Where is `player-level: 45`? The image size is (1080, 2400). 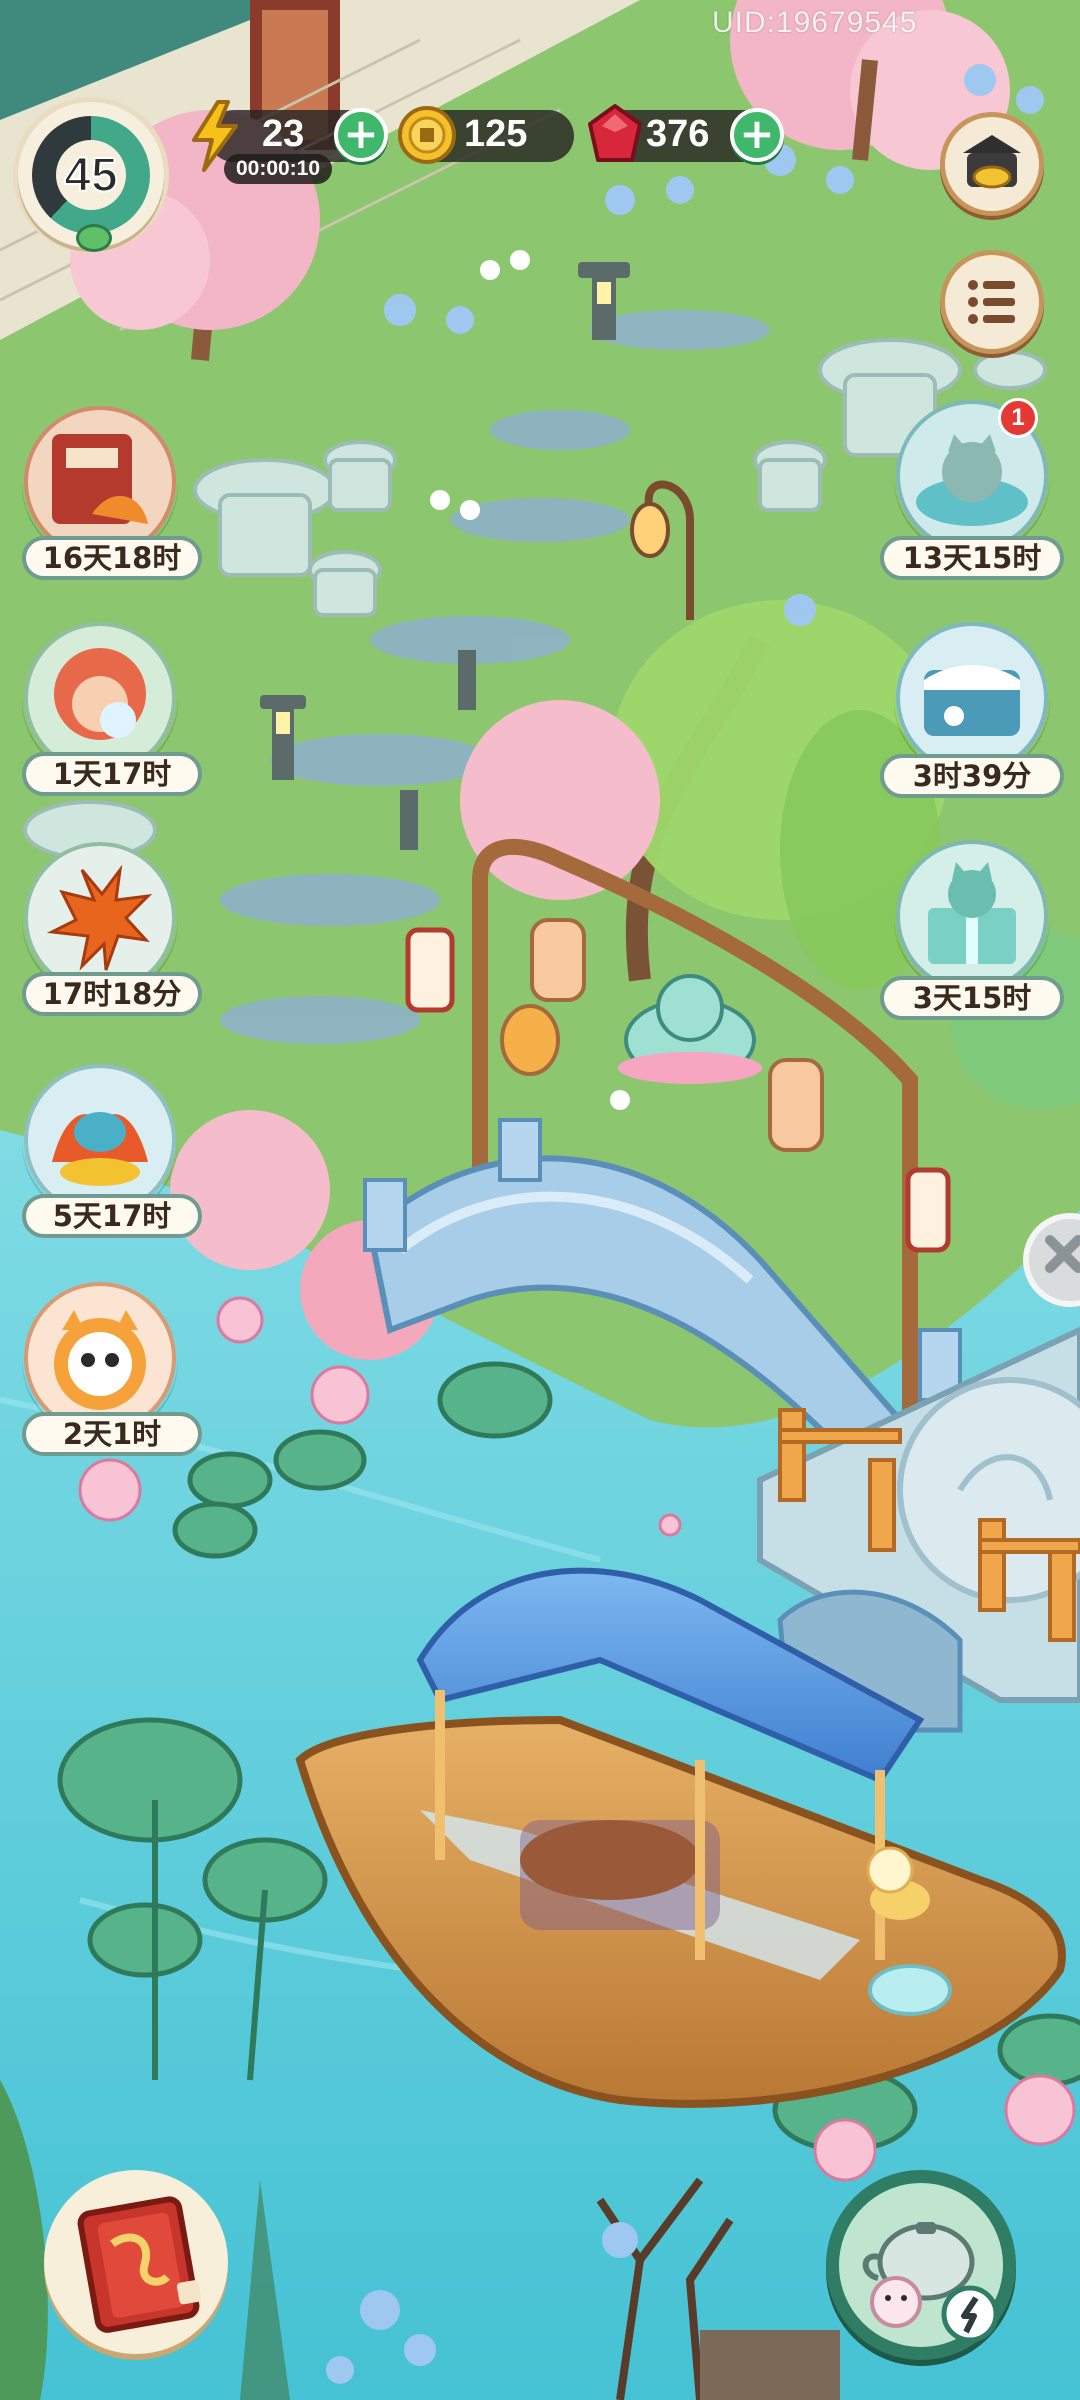
player-level: 45 is located at coordinates (90, 175).